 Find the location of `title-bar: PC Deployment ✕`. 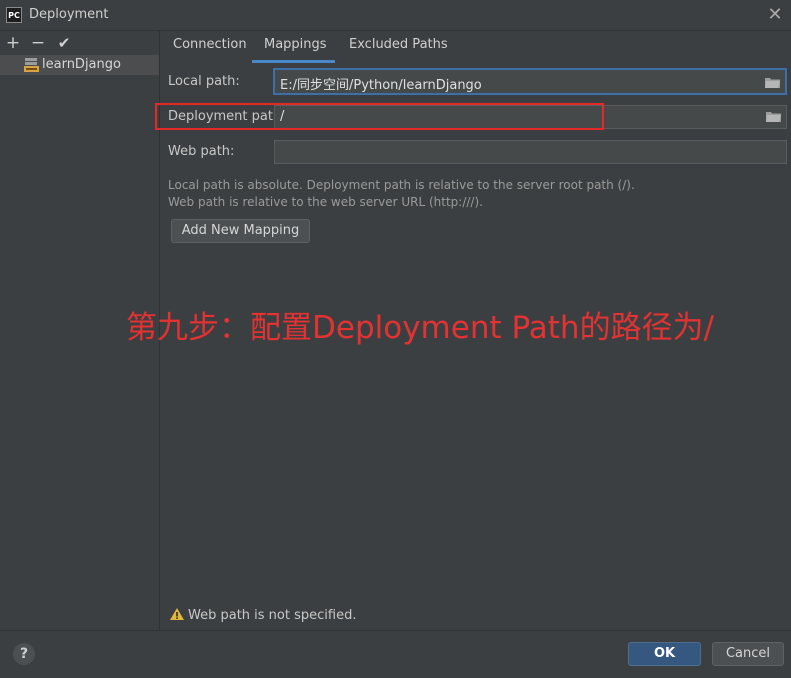

title-bar: PC Deployment ✕ is located at coordinates (395, 15).